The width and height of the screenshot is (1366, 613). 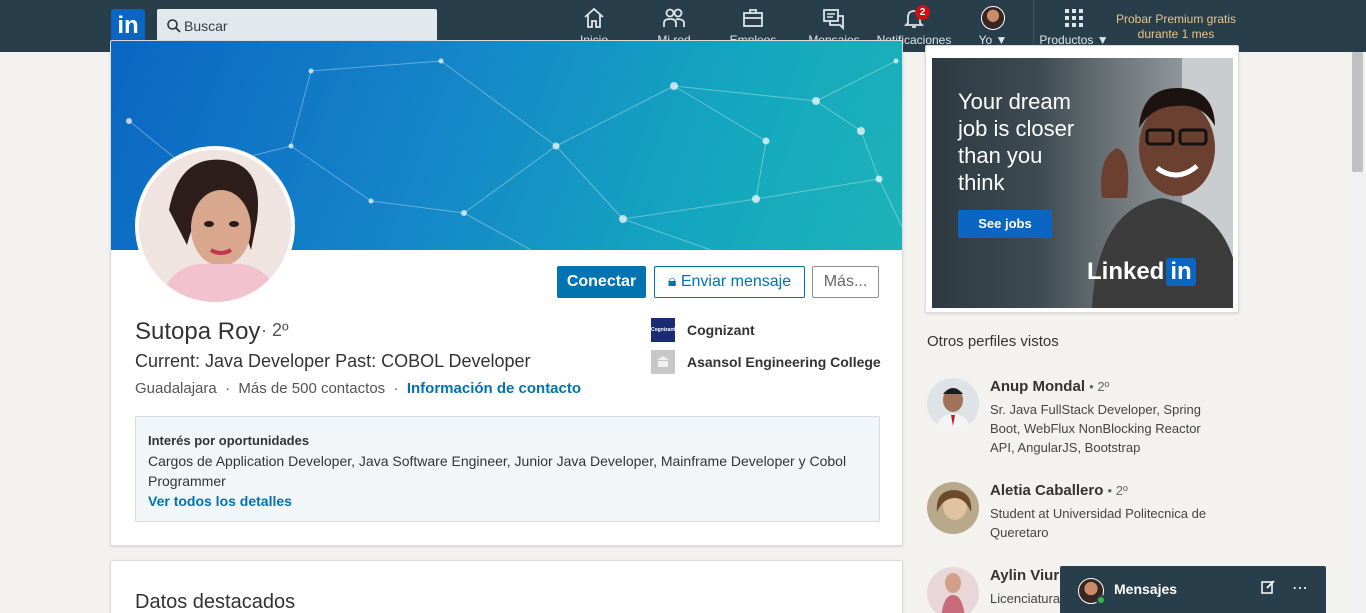 I want to click on premium-link: Probar Premium gratis durante 1 mes, so click(x=1176, y=27).